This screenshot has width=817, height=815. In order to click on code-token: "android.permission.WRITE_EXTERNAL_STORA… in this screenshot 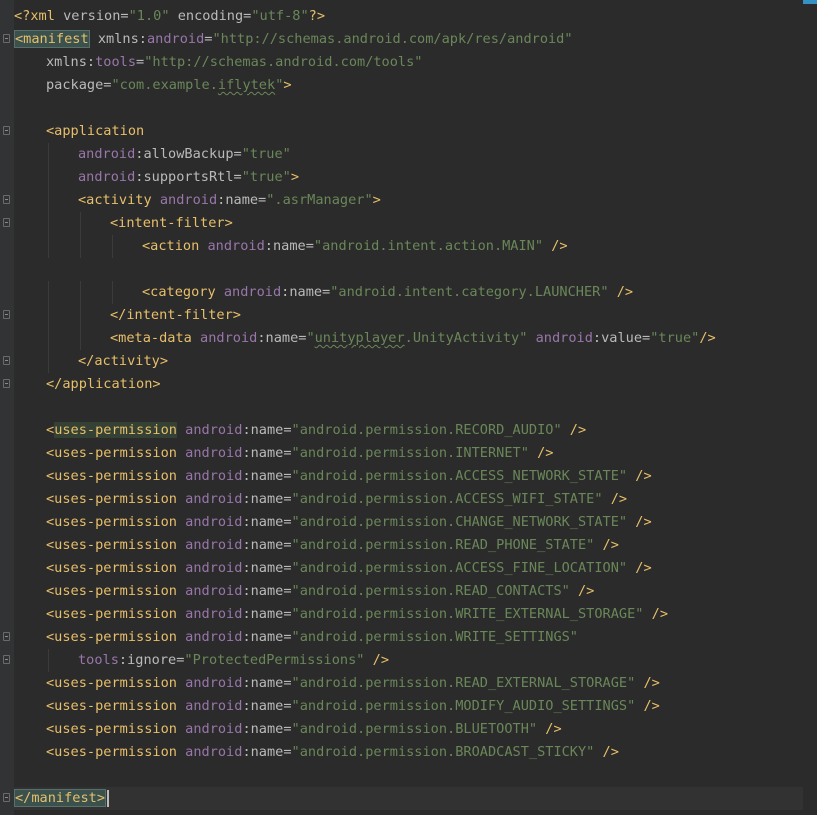, I will do `click(467, 614)`.